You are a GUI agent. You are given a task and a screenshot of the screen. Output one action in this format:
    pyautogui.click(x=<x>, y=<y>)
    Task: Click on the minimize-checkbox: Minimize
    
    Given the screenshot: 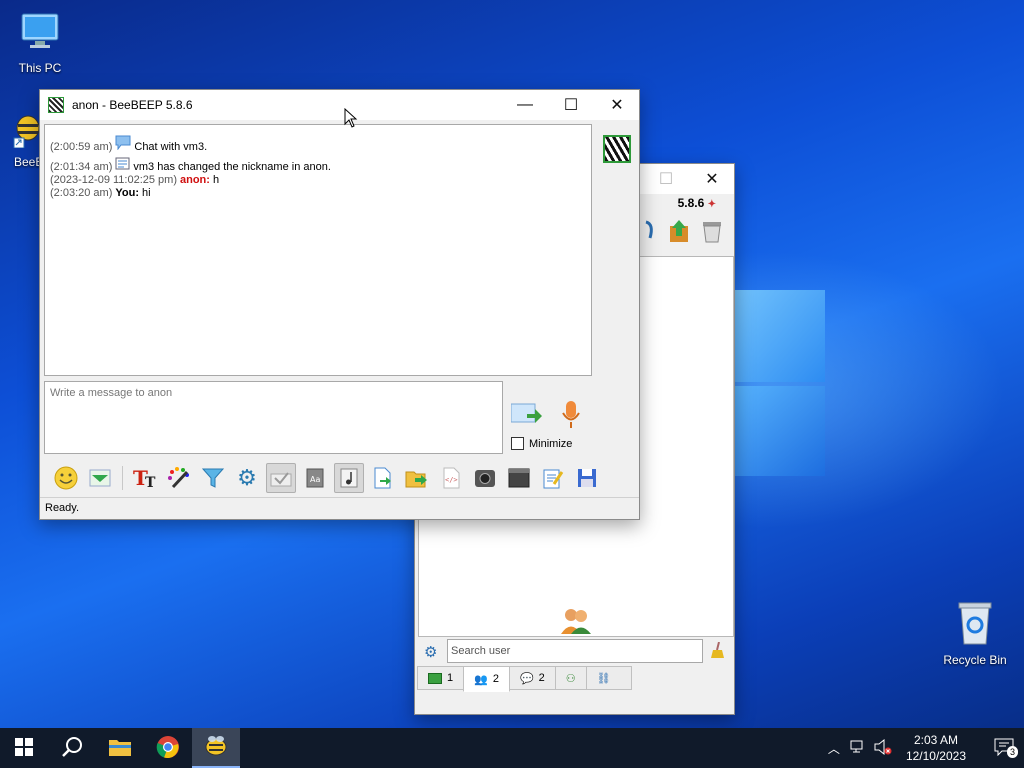 What is the action you would take?
    pyautogui.click(x=541, y=443)
    